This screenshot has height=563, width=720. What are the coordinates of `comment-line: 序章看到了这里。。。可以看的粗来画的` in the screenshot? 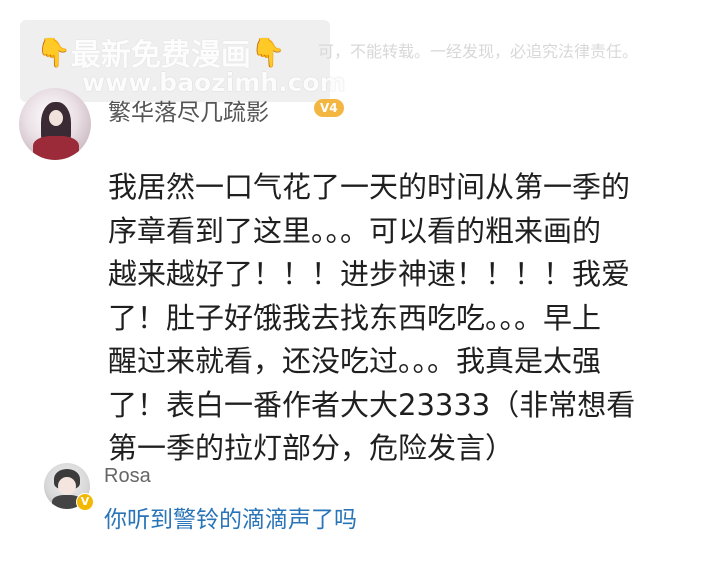 It's located at (355, 230).